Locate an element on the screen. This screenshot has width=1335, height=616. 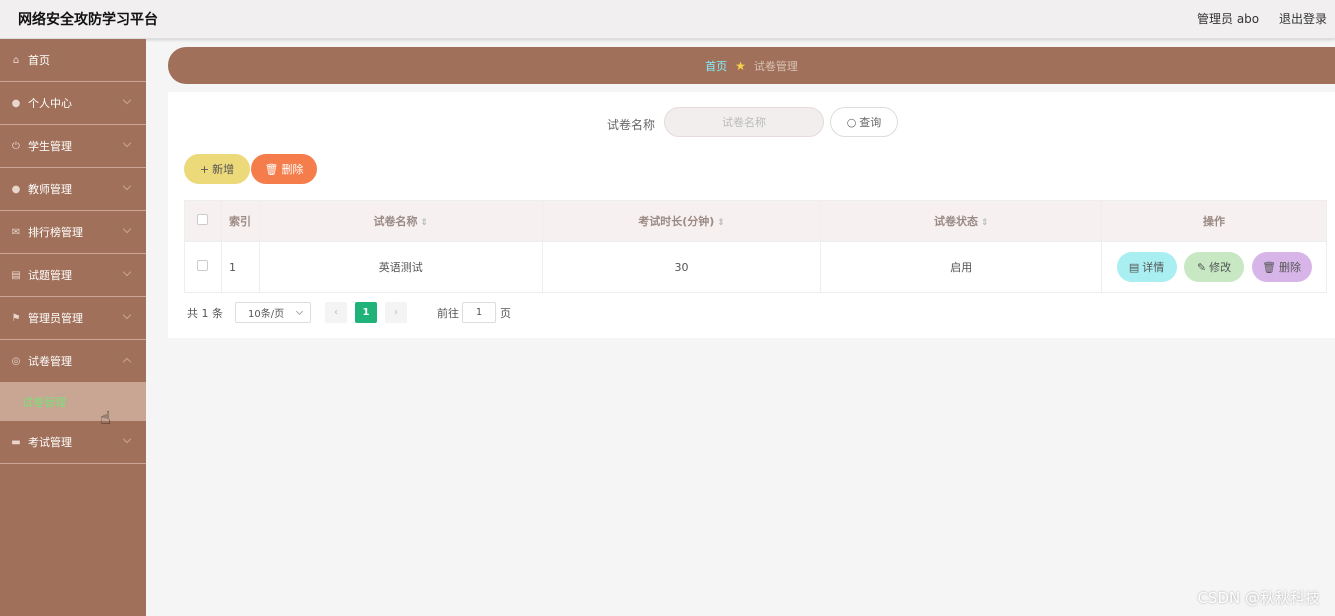
edit-button-label: 修改 is located at coordinates (1220, 267).